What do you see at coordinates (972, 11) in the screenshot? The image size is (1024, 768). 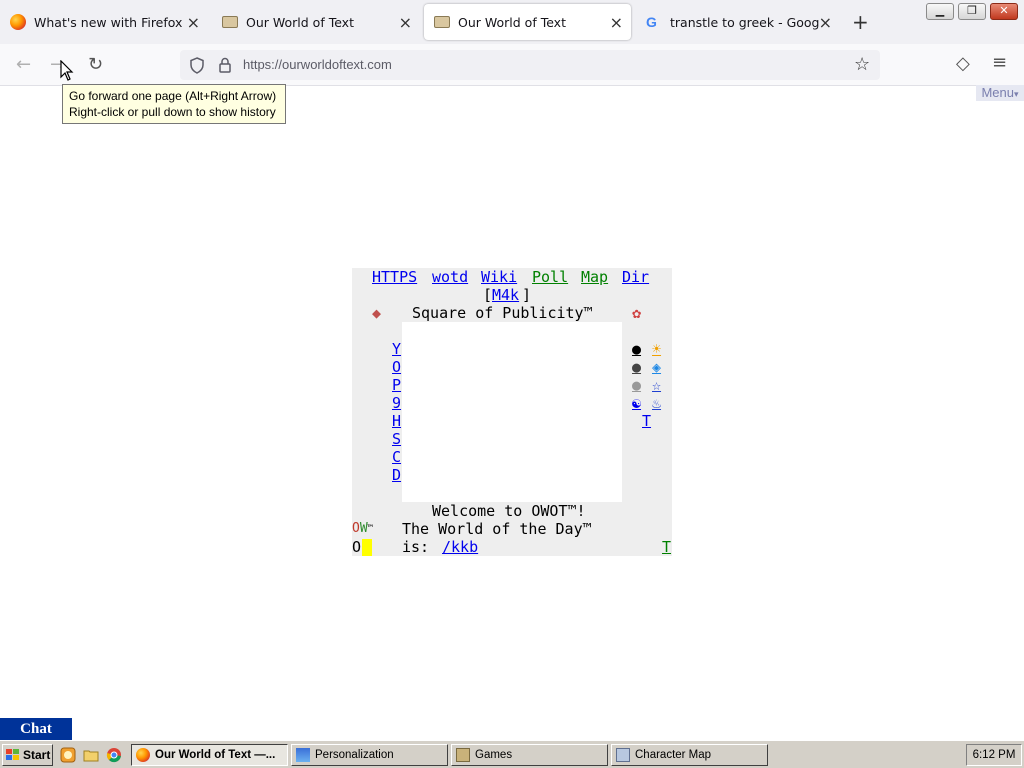 I see `restore-button: ❐` at bounding box center [972, 11].